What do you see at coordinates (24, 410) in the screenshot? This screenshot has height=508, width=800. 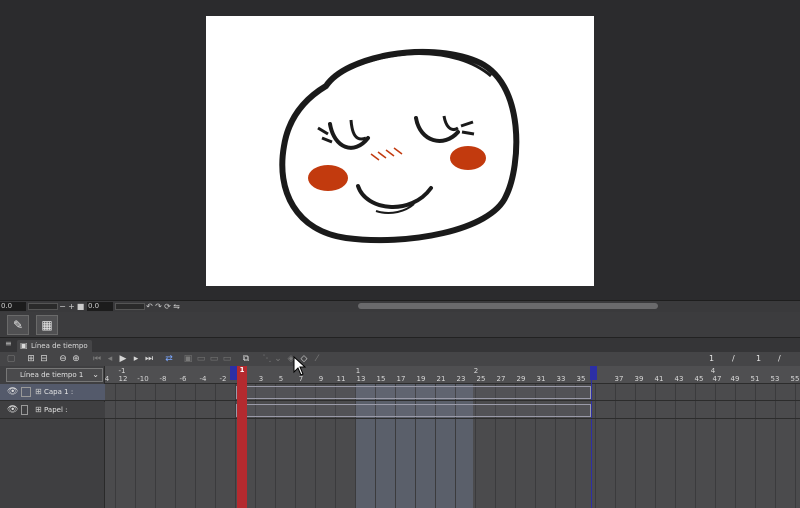 I see `paper-icon` at bounding box center [24, 410].